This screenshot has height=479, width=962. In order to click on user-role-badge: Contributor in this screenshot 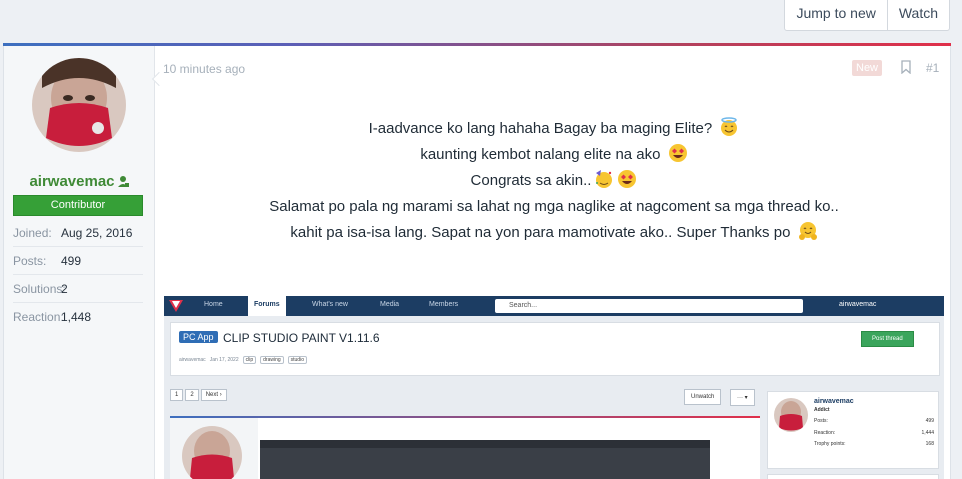, I will do `click(78, 205)`.